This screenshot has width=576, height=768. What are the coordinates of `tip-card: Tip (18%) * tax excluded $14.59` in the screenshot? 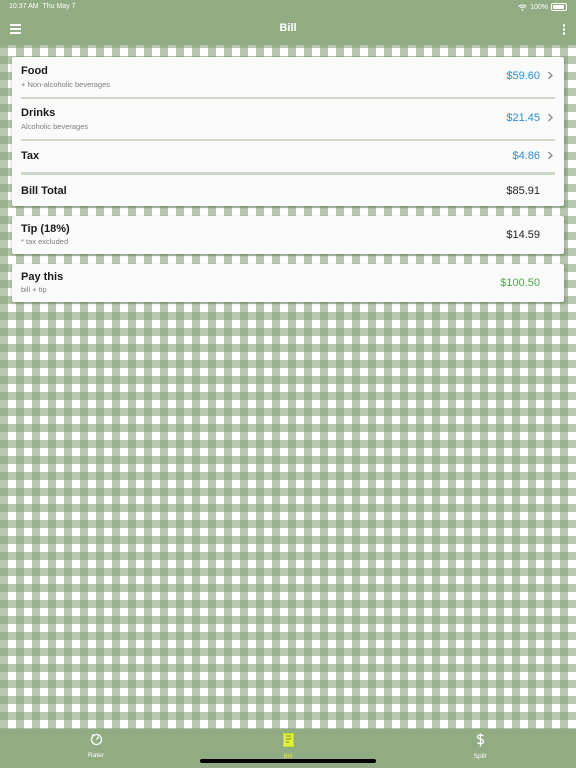 It's located at (288, 235).